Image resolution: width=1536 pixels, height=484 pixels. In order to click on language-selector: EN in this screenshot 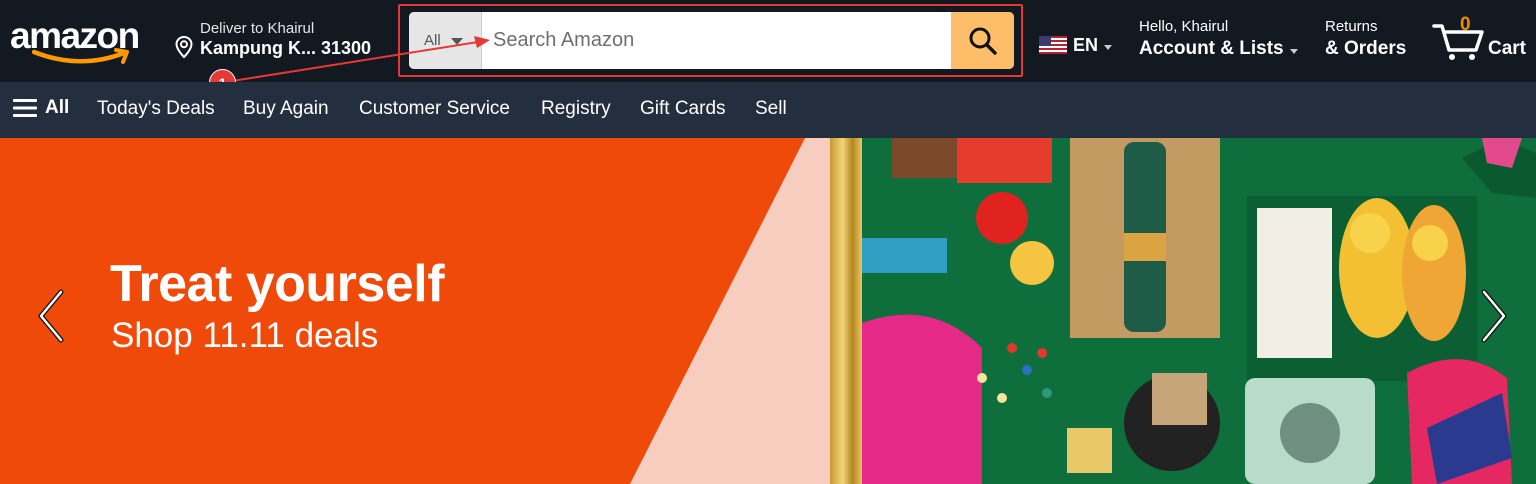, I will do `click(1076, 45)`.